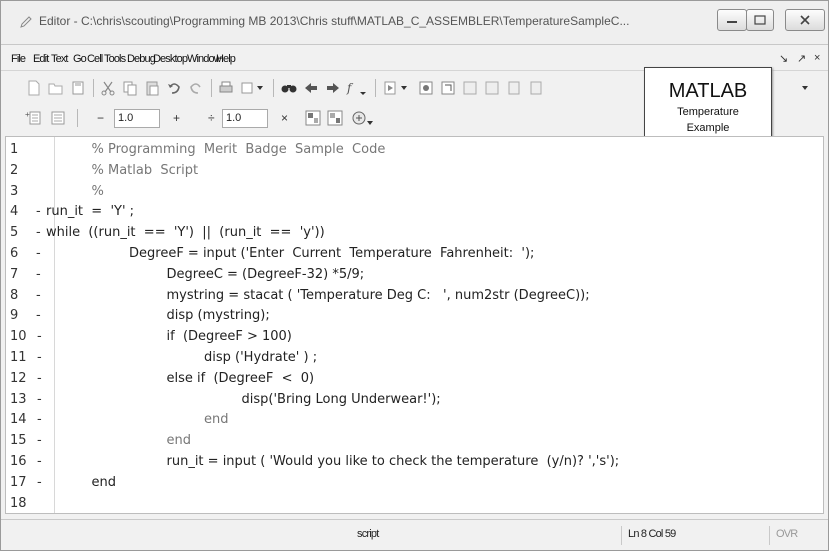 This screenshot has width=829, height=551. What do you see at coordinates (58, 118) in the screenshot?
I see `evaluate-cell-icon` at bounding box center [58, 118].